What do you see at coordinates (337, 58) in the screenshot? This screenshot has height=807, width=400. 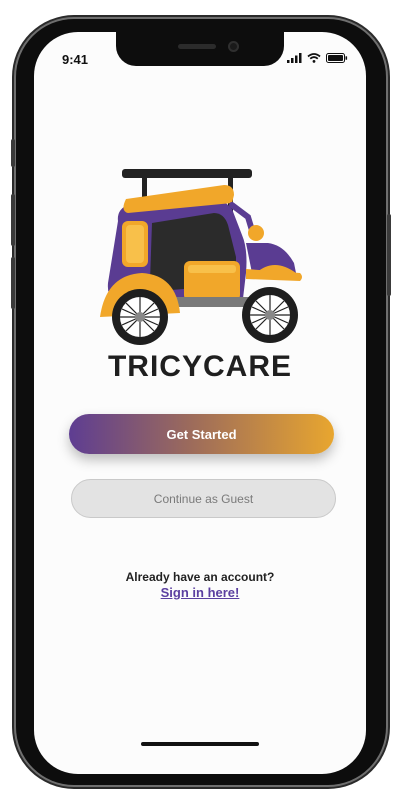 I see `battery-icon` at bounding box center [337, 58].